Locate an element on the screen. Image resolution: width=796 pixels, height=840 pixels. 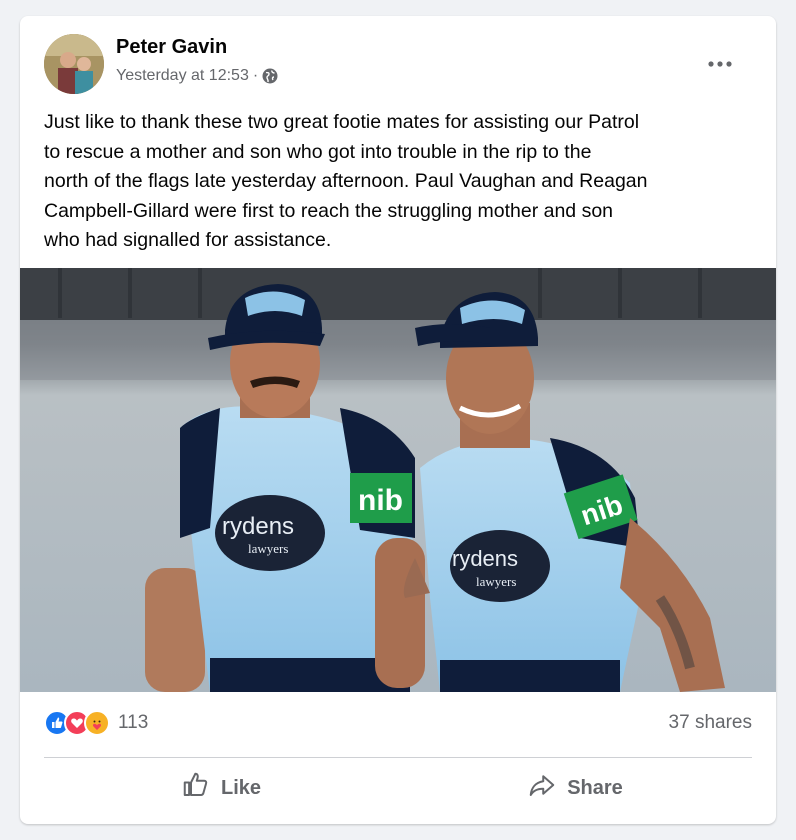
like-button: Like is located at coordinates (221, 788).